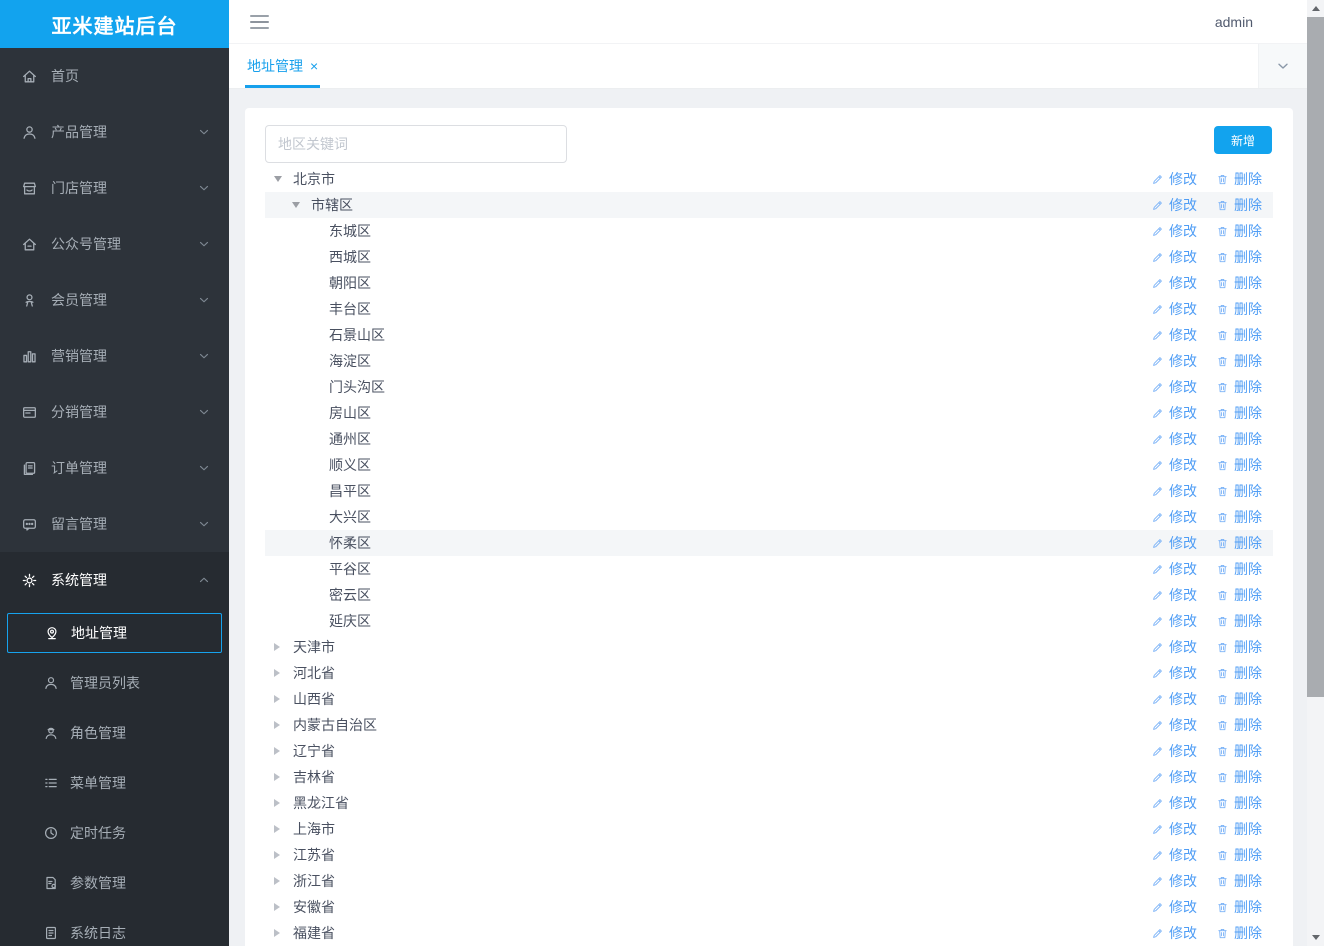 This screenshot has width=1324, height=946. I want to click on tree-row: 辽宁省 修改 删除, so click(769, 751).